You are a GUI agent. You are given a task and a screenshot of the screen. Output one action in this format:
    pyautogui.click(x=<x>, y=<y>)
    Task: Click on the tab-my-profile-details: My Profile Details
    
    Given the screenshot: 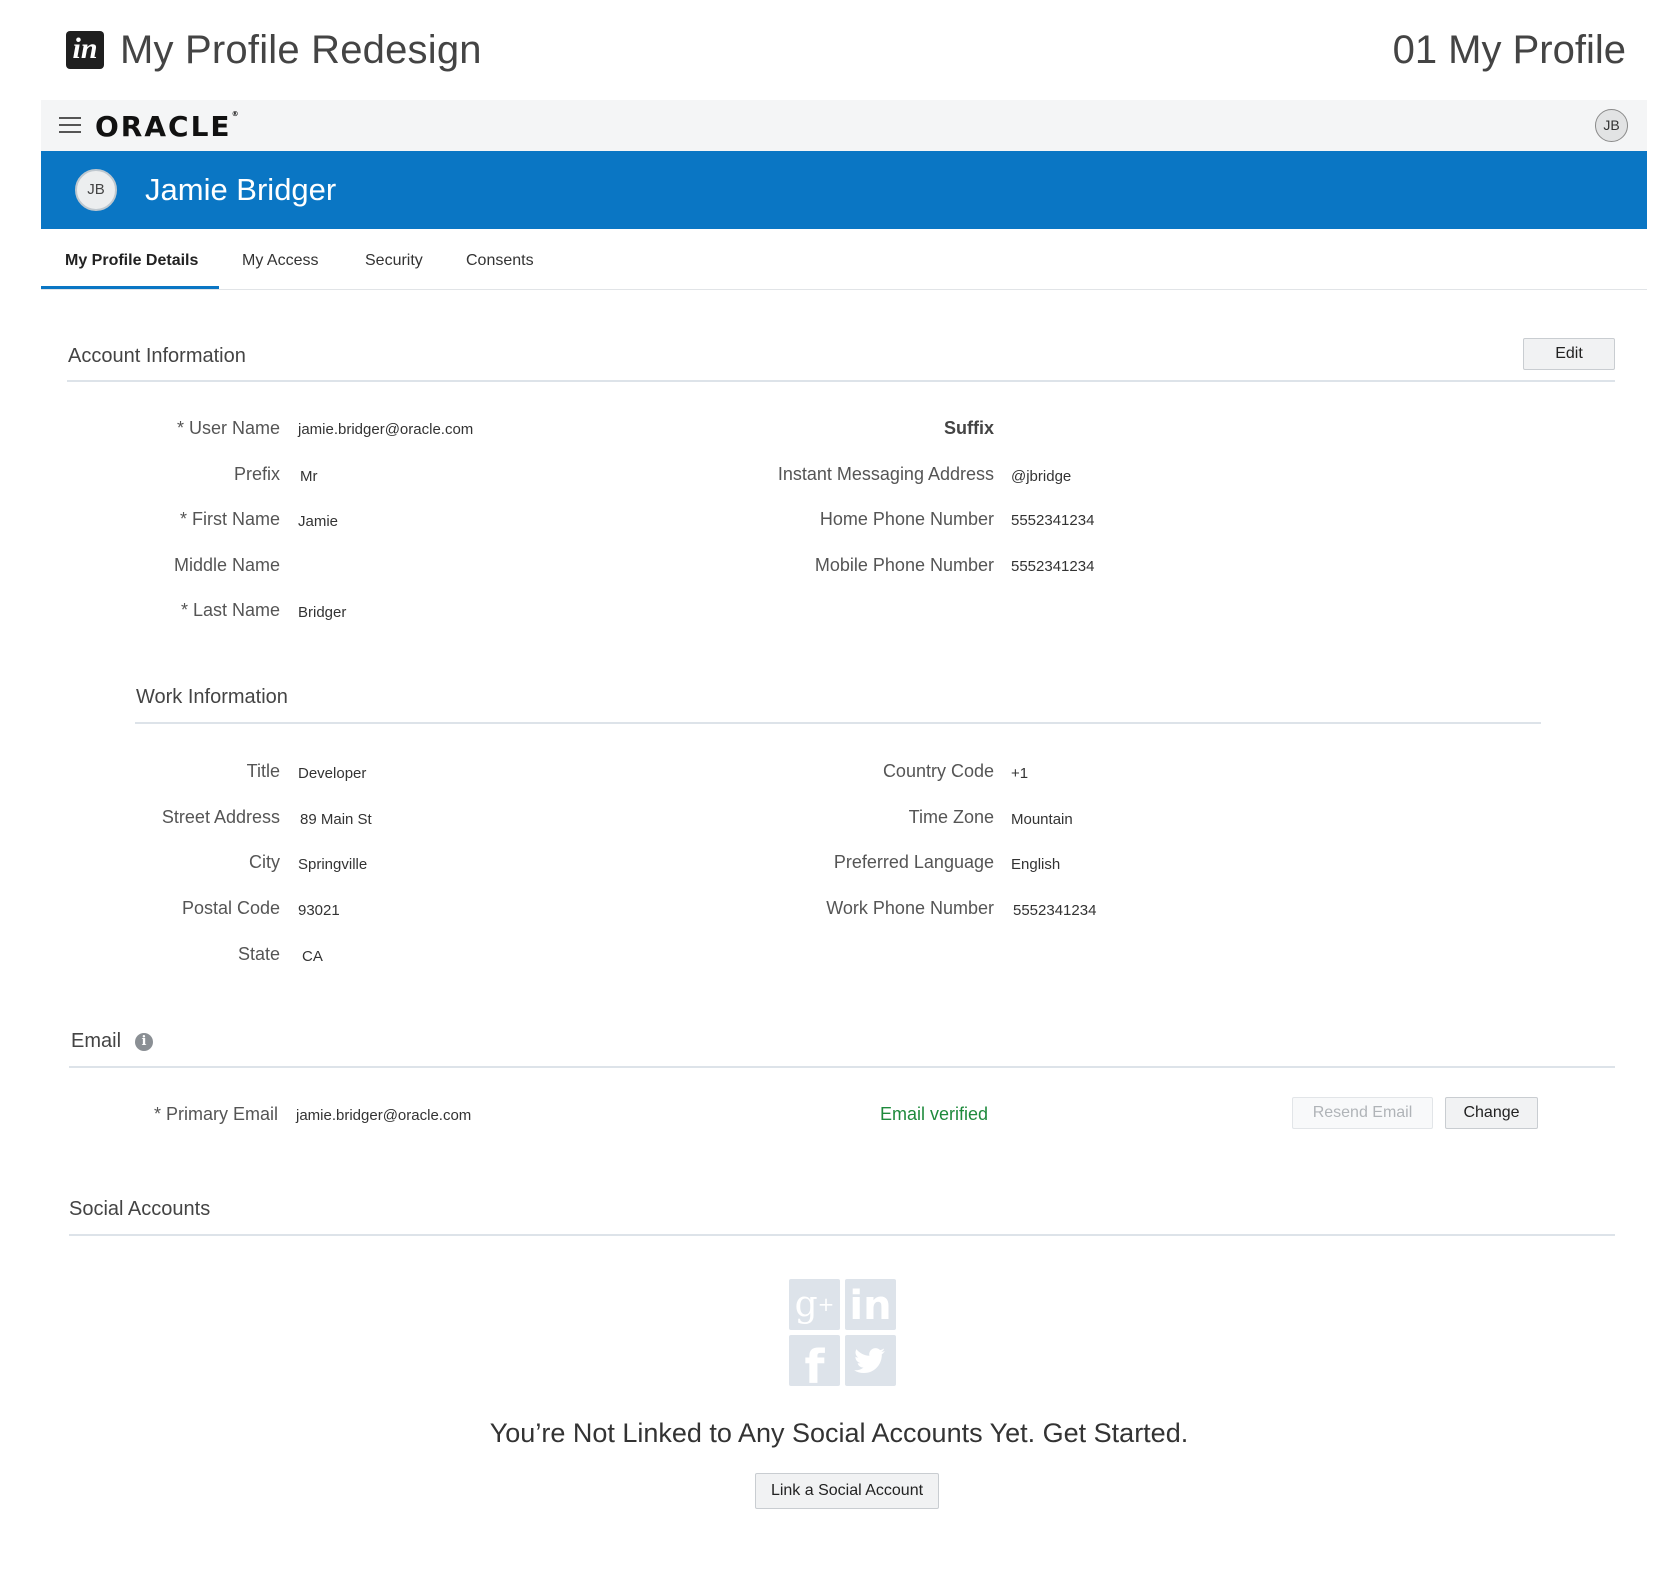 What is the action you would take?
    pyautogui.click(x=131, y=261)
    